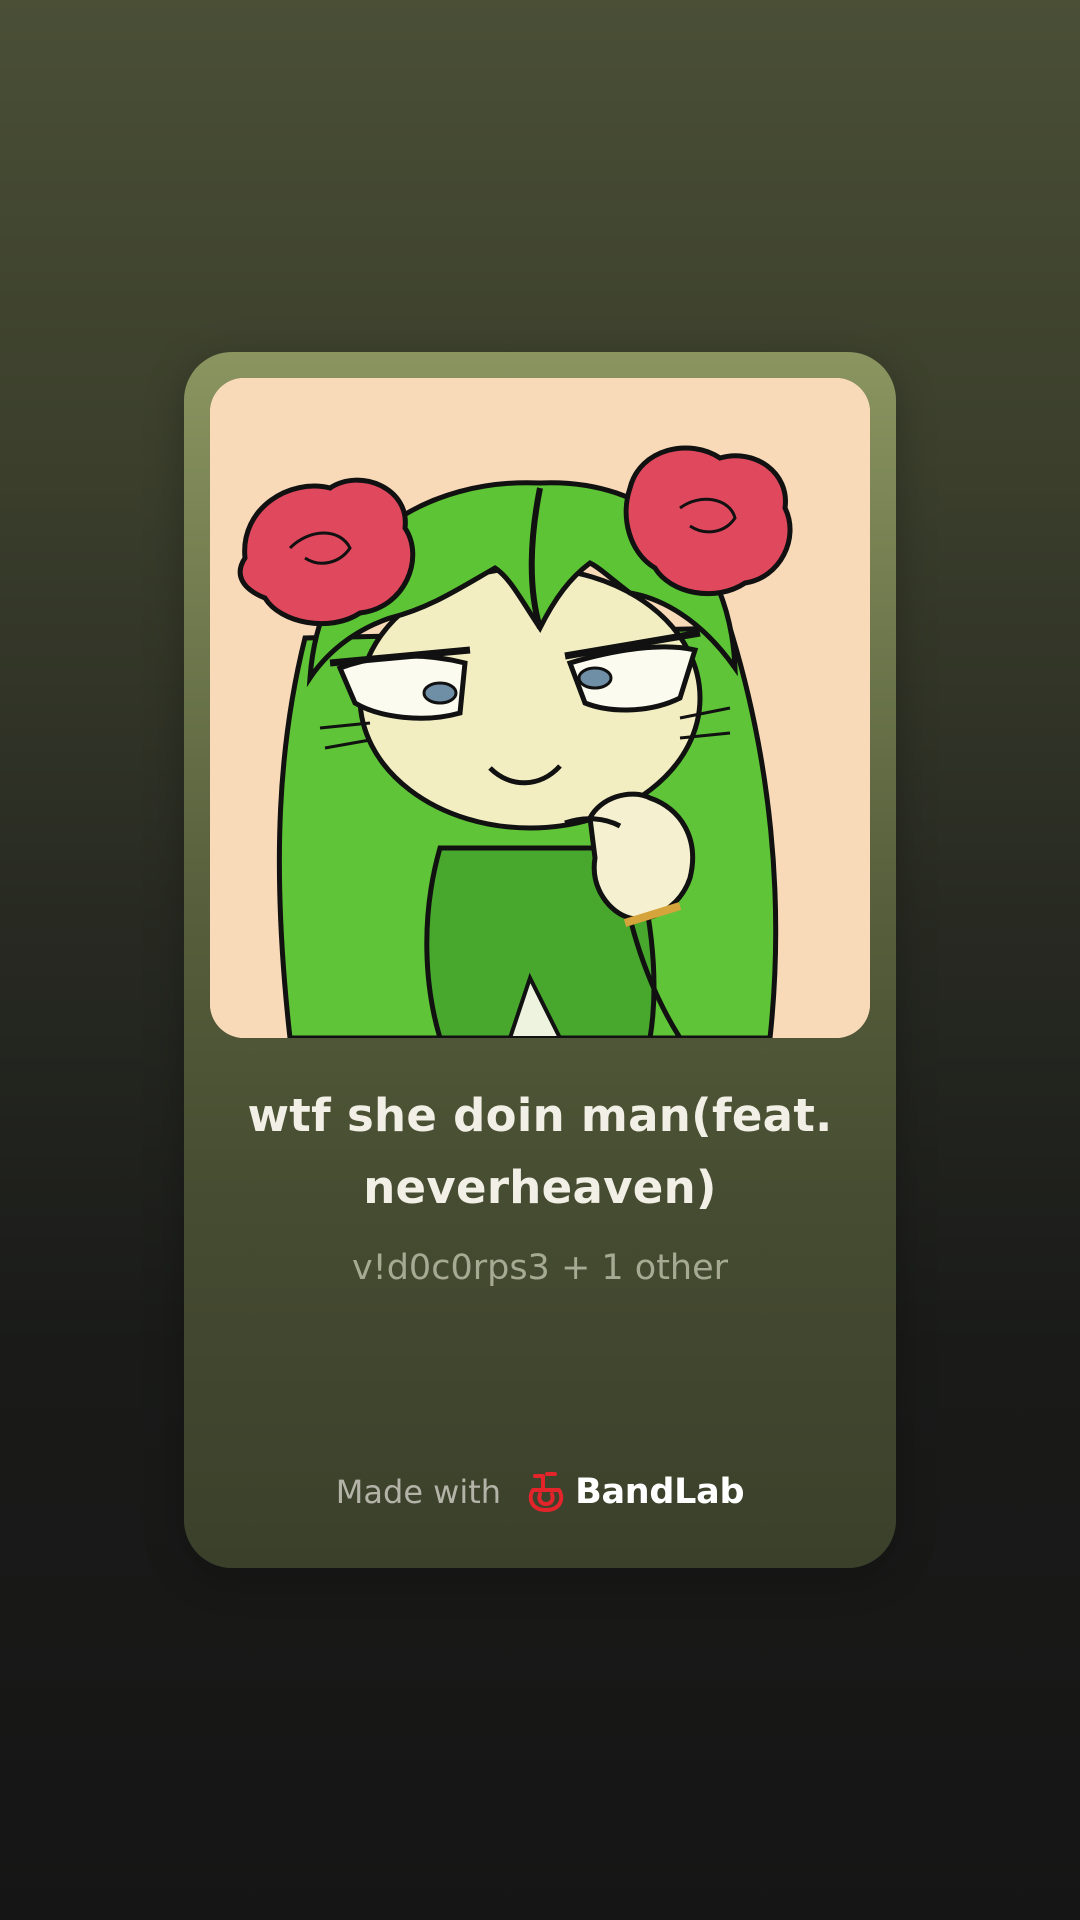 Image resolution: width=1080 pixels, height=1920 pixels. I want to click on bandlab-logo: BandLab, so click(635, 1492).